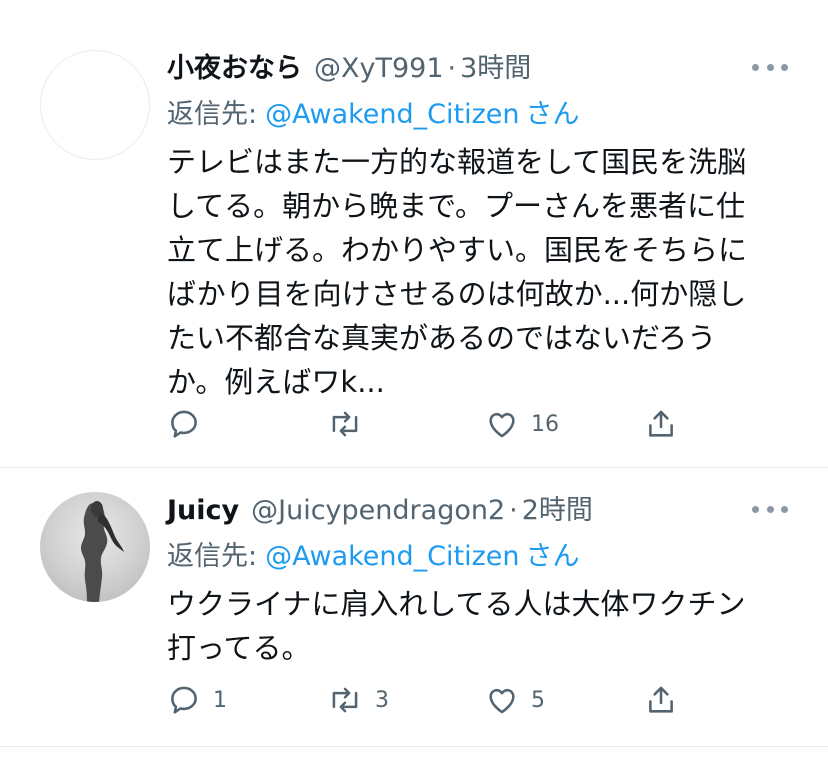  I want to click on tweet-divider, so click(414, 746).